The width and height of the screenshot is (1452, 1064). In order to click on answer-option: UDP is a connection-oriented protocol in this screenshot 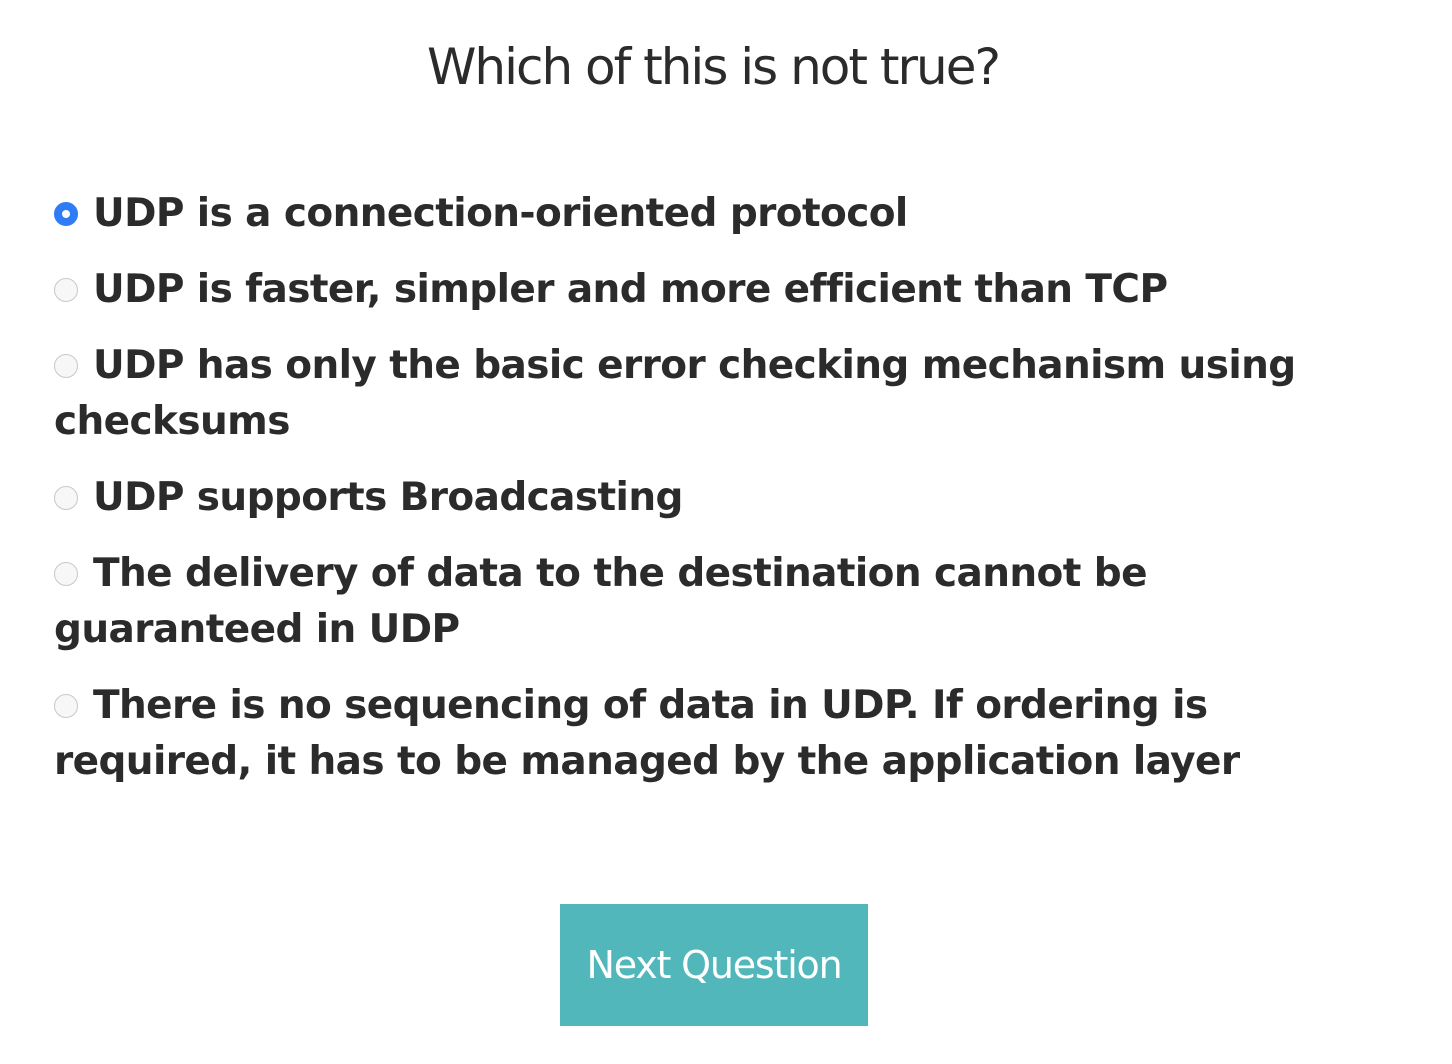, I will do `click(704, 214)`.